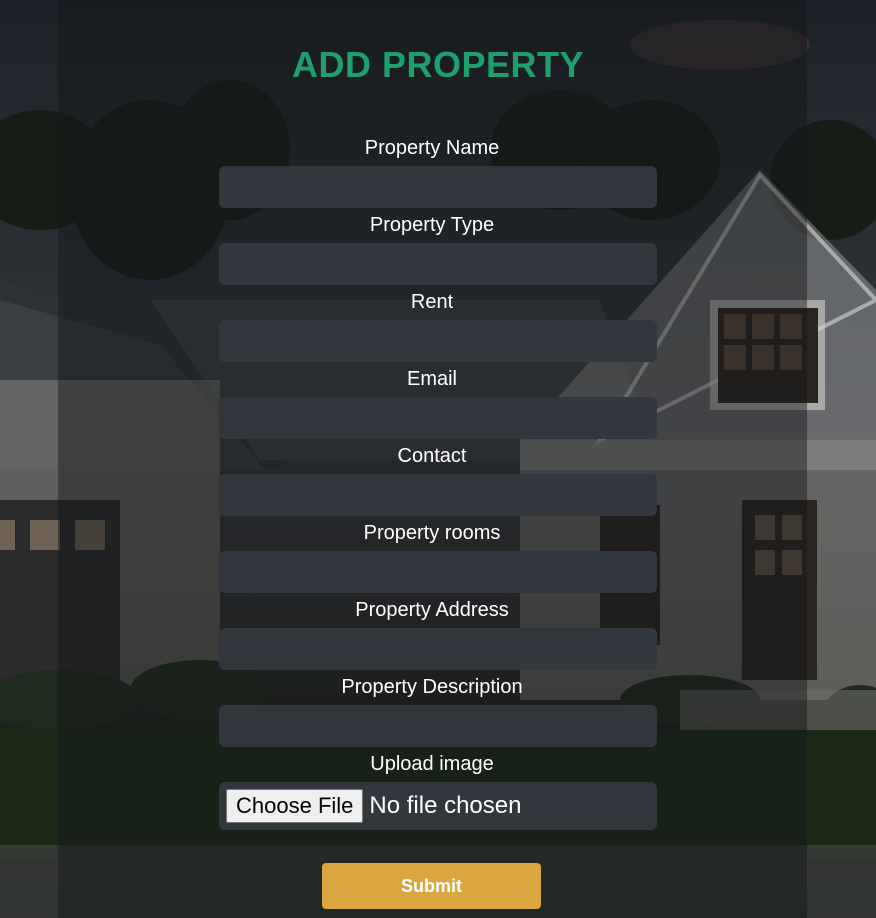 The height and width of the screenshot is (918, 876). What do you see at coordinates (438, 726) in the screenshot?
I see `property-description-input` at bounding box center [438, 726].